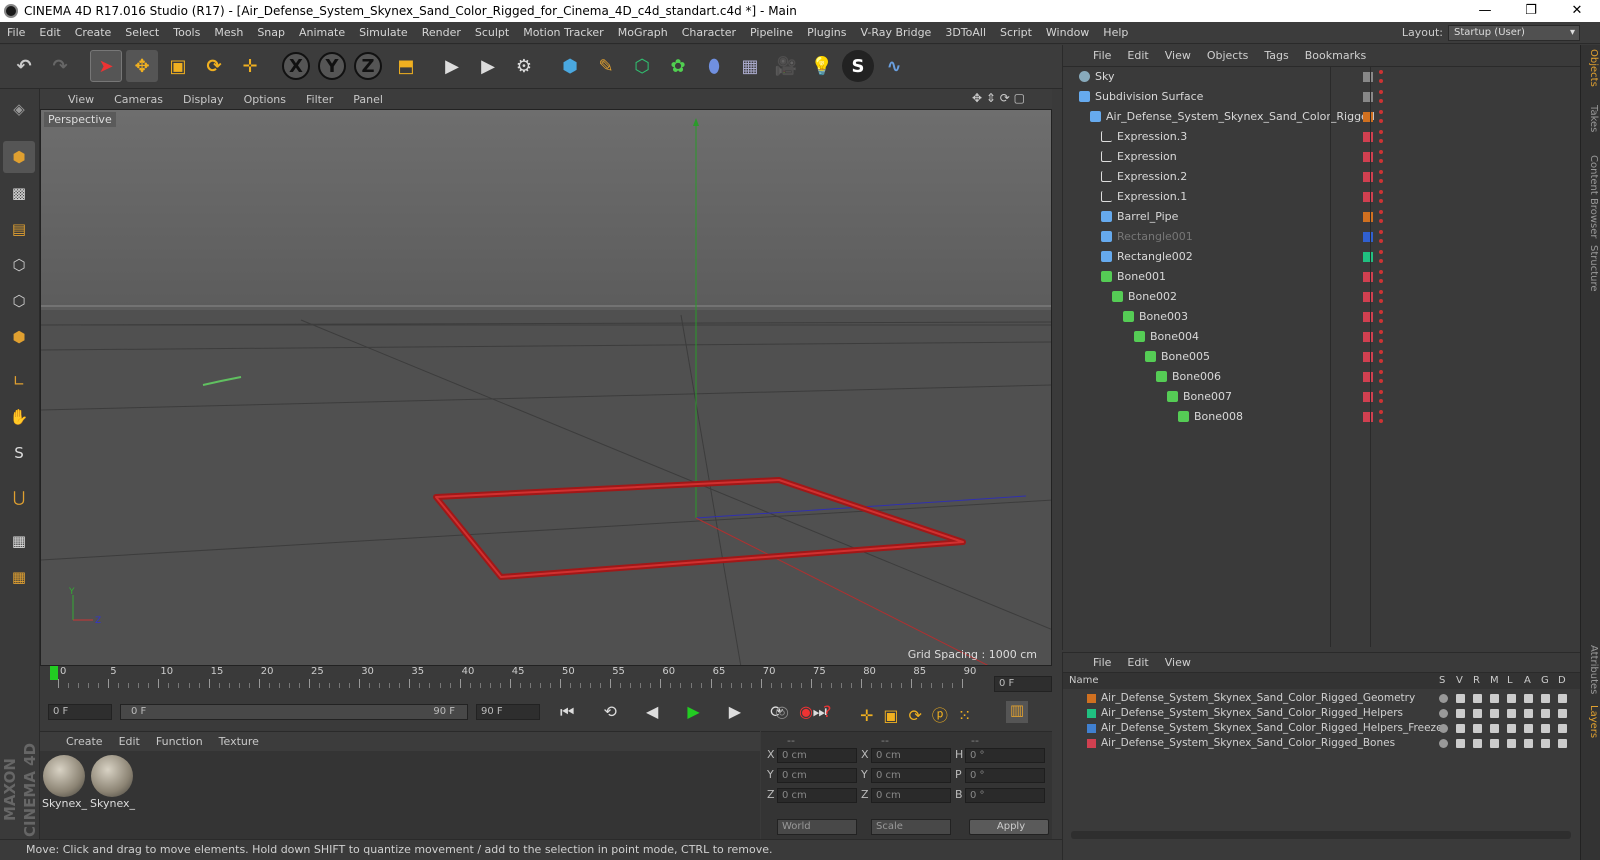 The width and height of the screenshot is (1600, 860). Describe the element at coordinates (1591, 268) in the screenshot. I see `side-tab-structure: Structure` at that location.